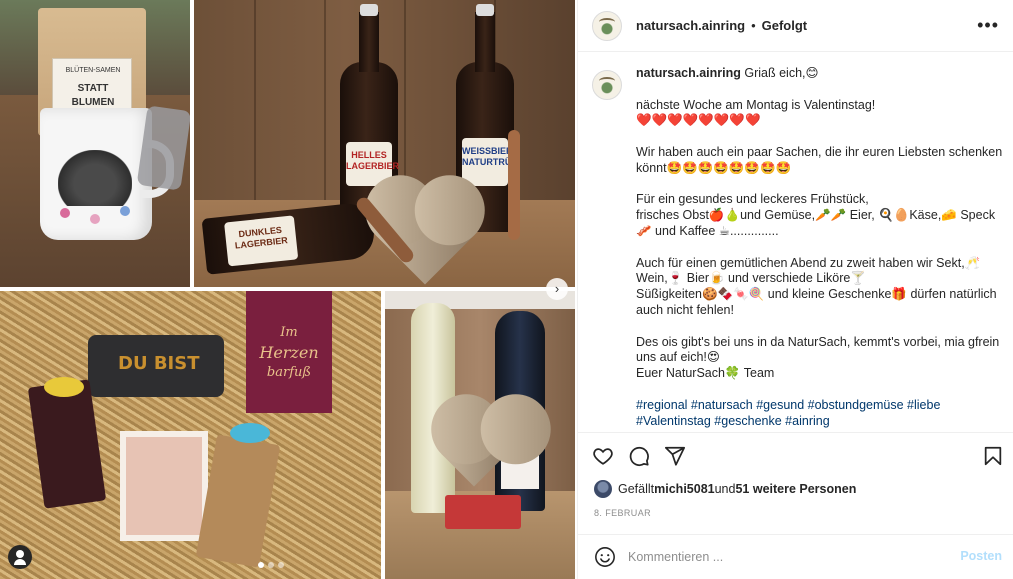  What do you see at coordinates (483, 512) in the screenshot?
I see `praline-box` at bounding box center [483, 512].